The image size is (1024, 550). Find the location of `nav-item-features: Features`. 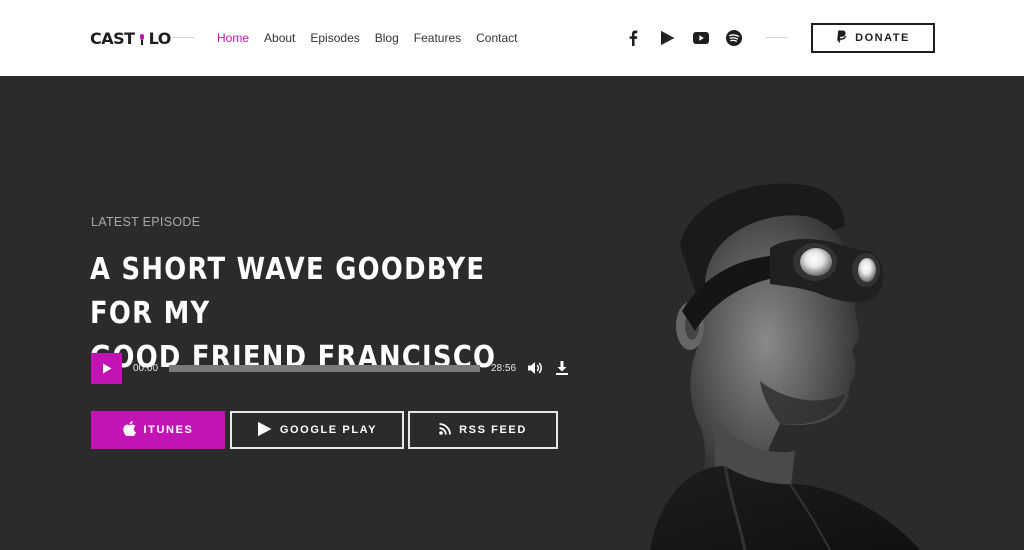

nav-item-features: Features is located at coordinates (437, 38).